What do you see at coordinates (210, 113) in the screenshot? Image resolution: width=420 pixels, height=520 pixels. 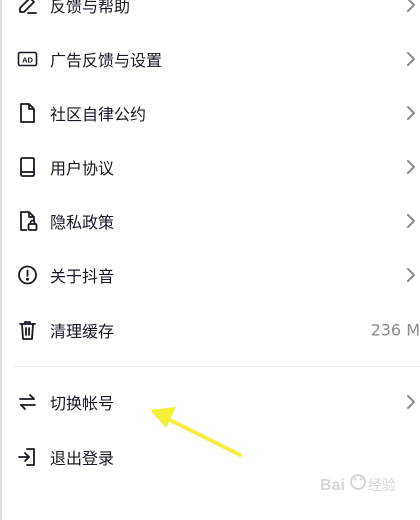 I see `menu-item-community-guidelines: 社区自律公约` at bounding box center [210, 113].